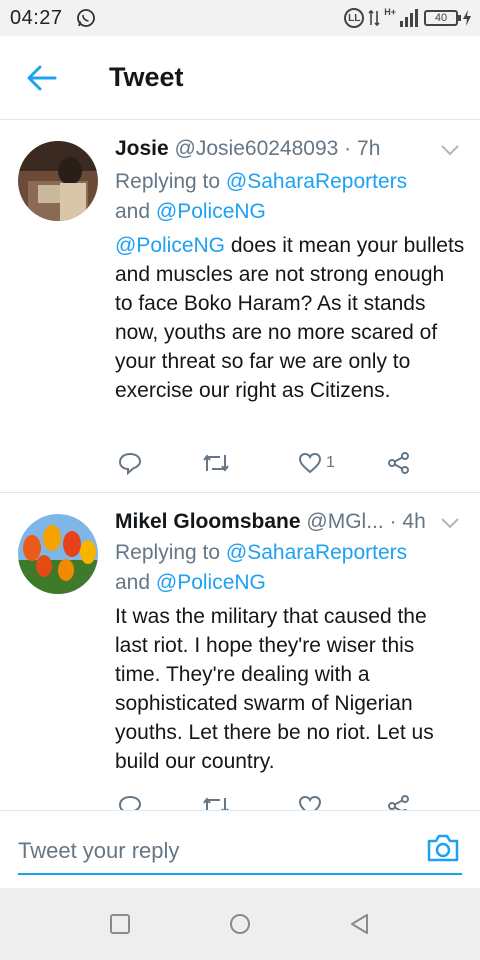  I want to click on author-name: Josie, so click(142, 148).